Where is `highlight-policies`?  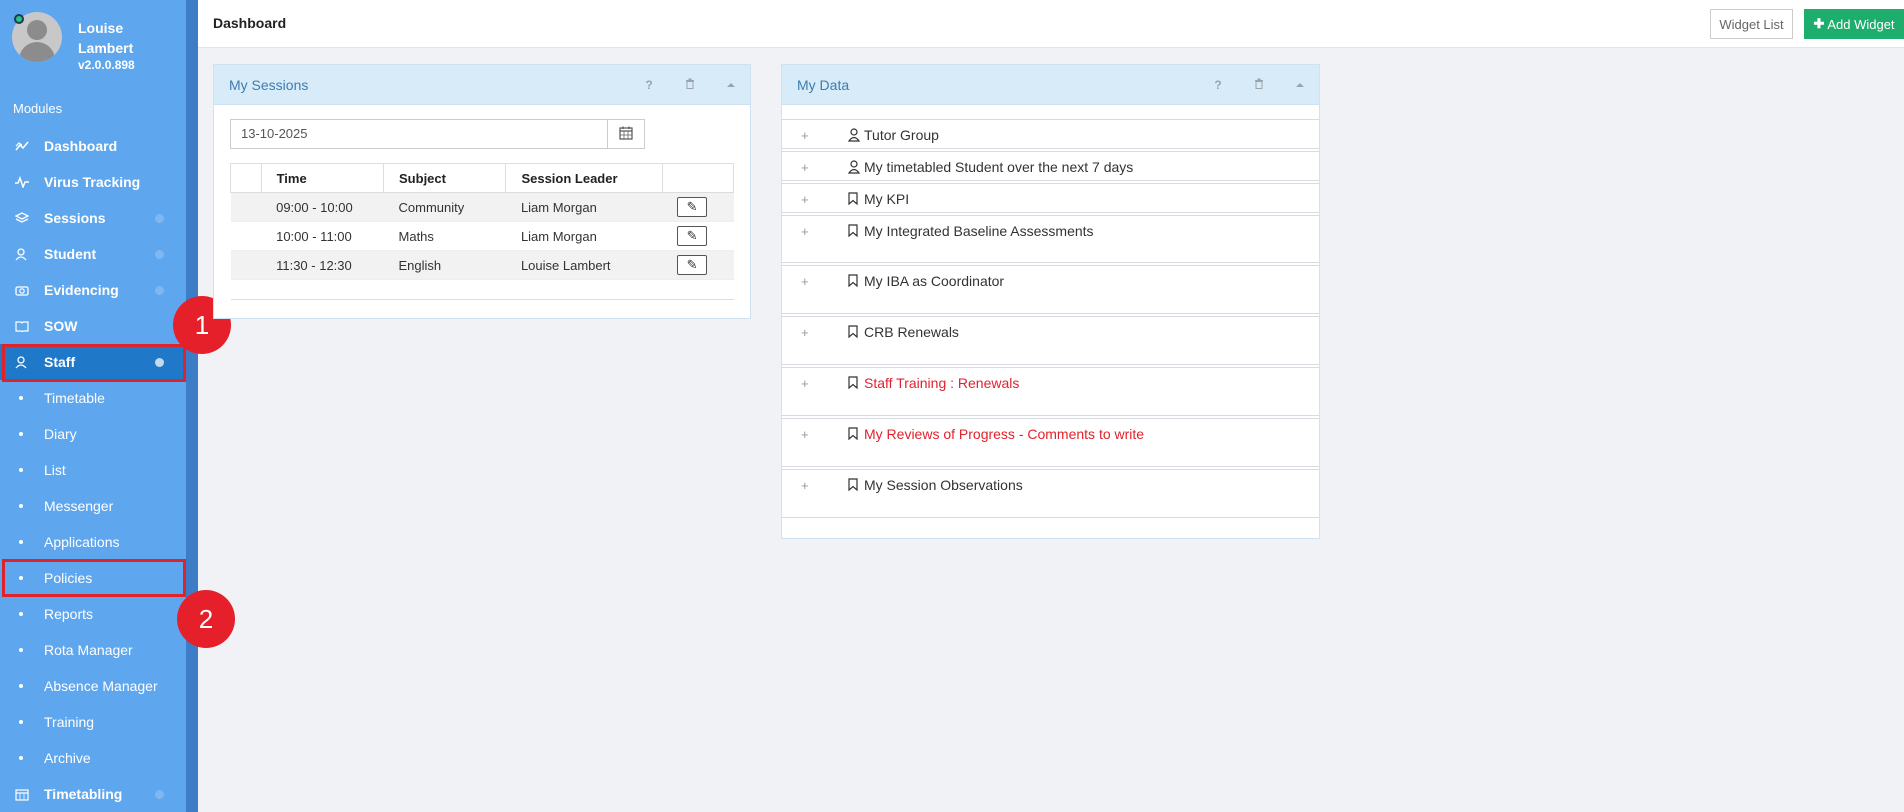
highlight-policies is located at coordinates (94, 578).